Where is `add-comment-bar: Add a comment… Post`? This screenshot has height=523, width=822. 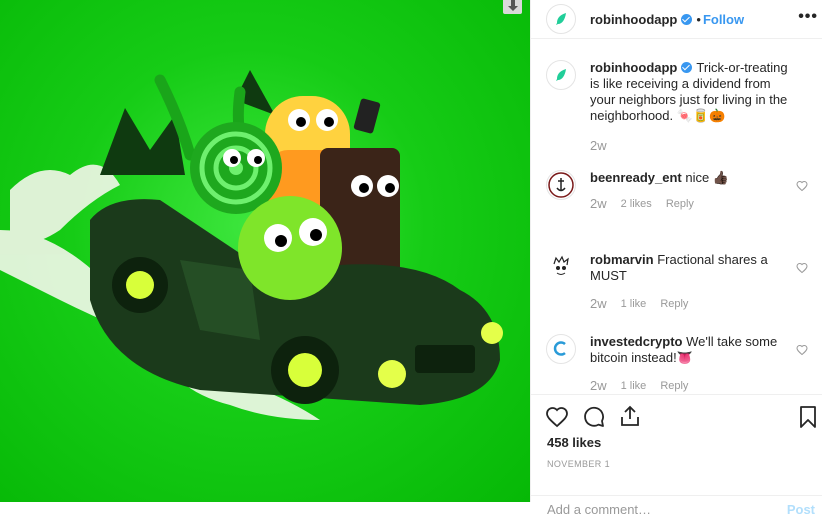 add-comment-bar: Add a comment… Post is located at coordinates (676, 509).